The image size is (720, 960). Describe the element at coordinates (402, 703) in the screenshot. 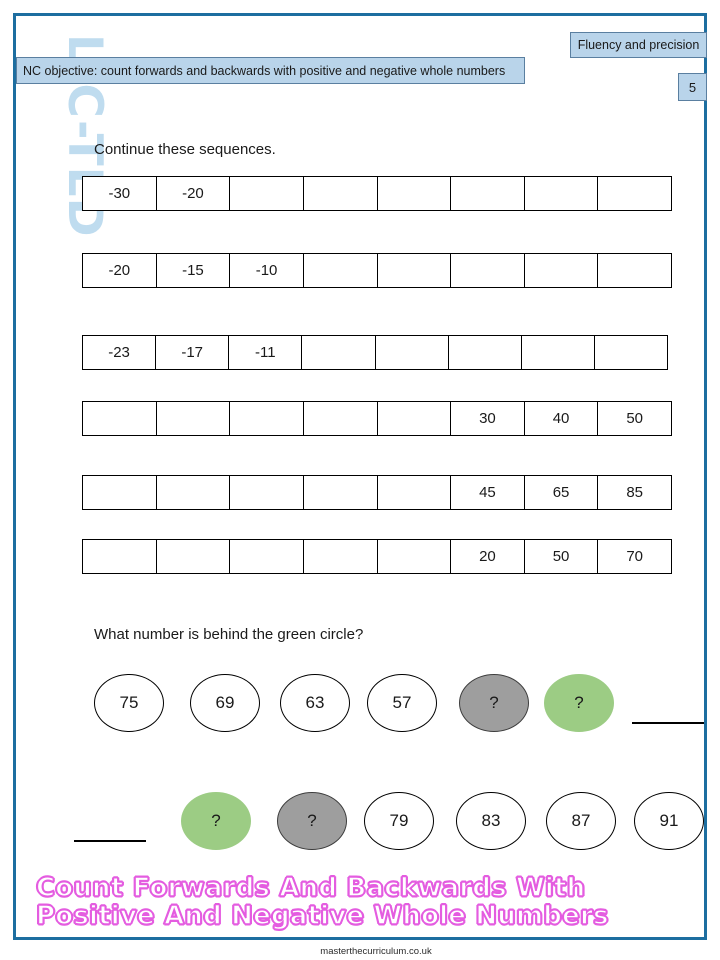

I see `number-circle: 57` at that location.